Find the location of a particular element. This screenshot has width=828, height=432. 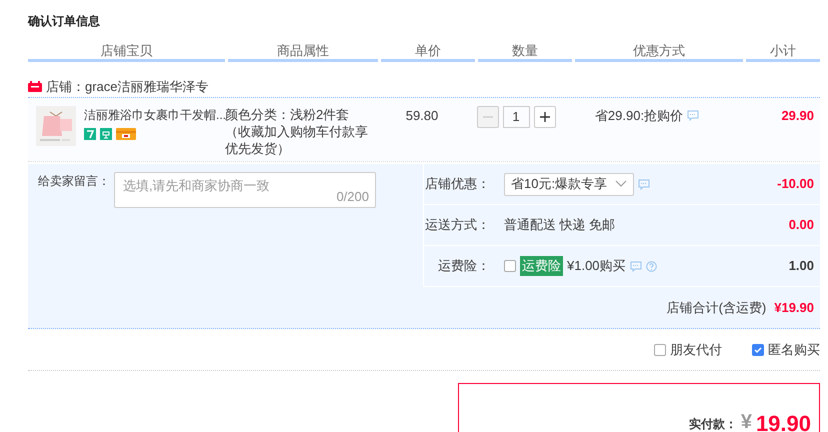

check-icon is located at coordinates (758, 349).